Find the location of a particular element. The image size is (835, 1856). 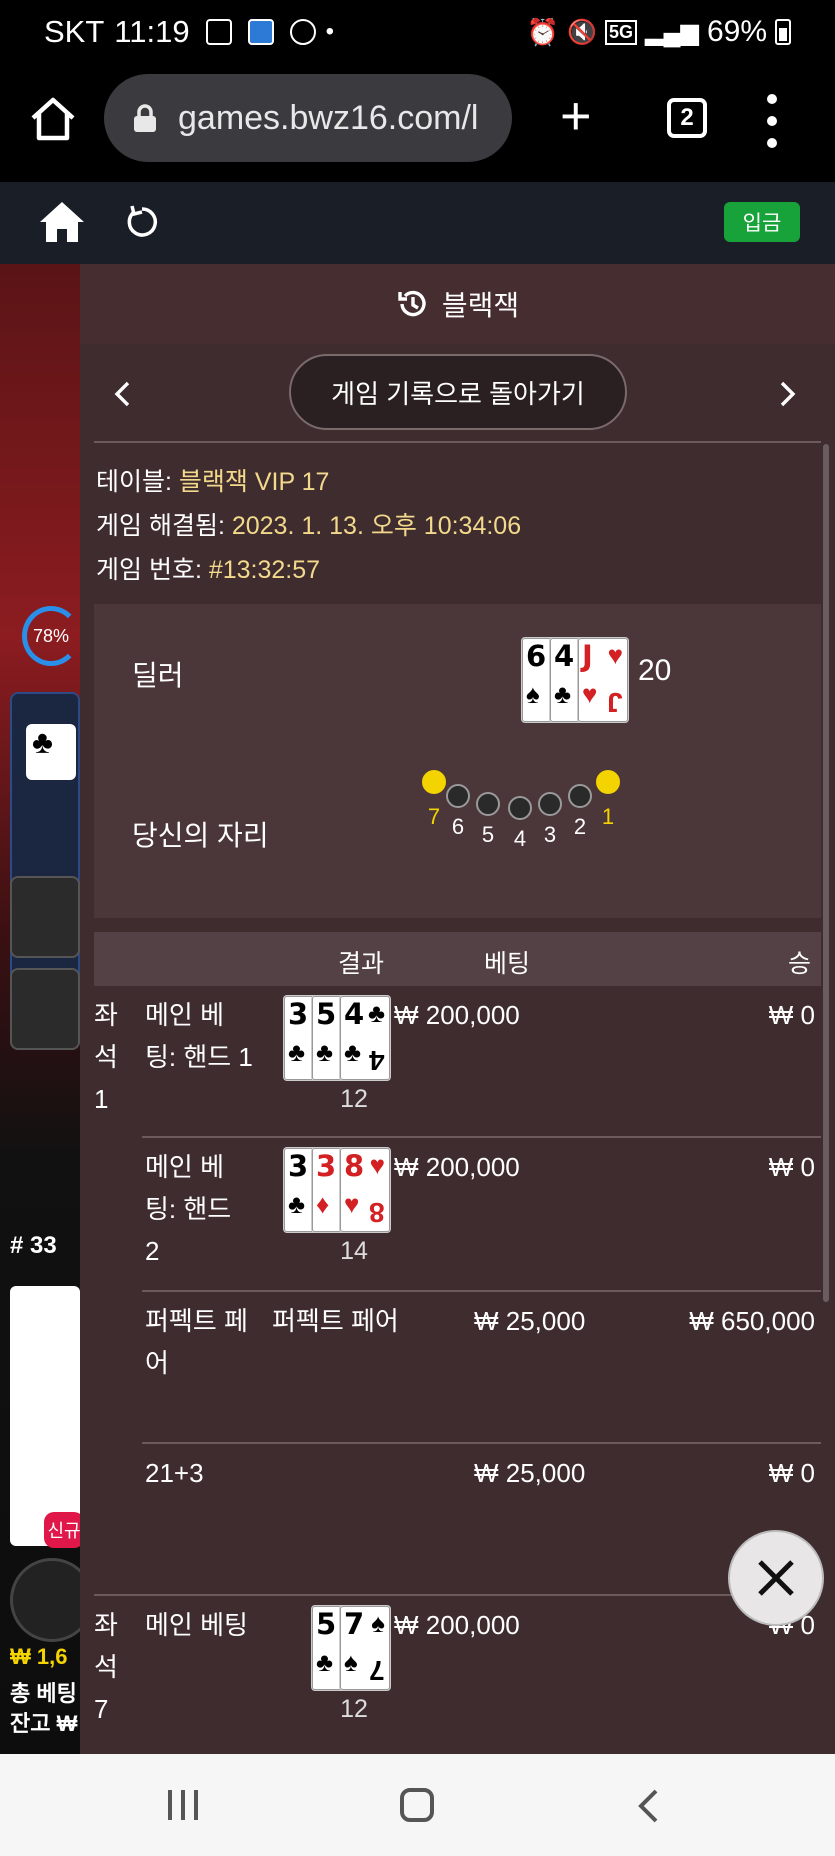

table-value: 블랙잭 VIP 17 is located at coordinates (254, 482).